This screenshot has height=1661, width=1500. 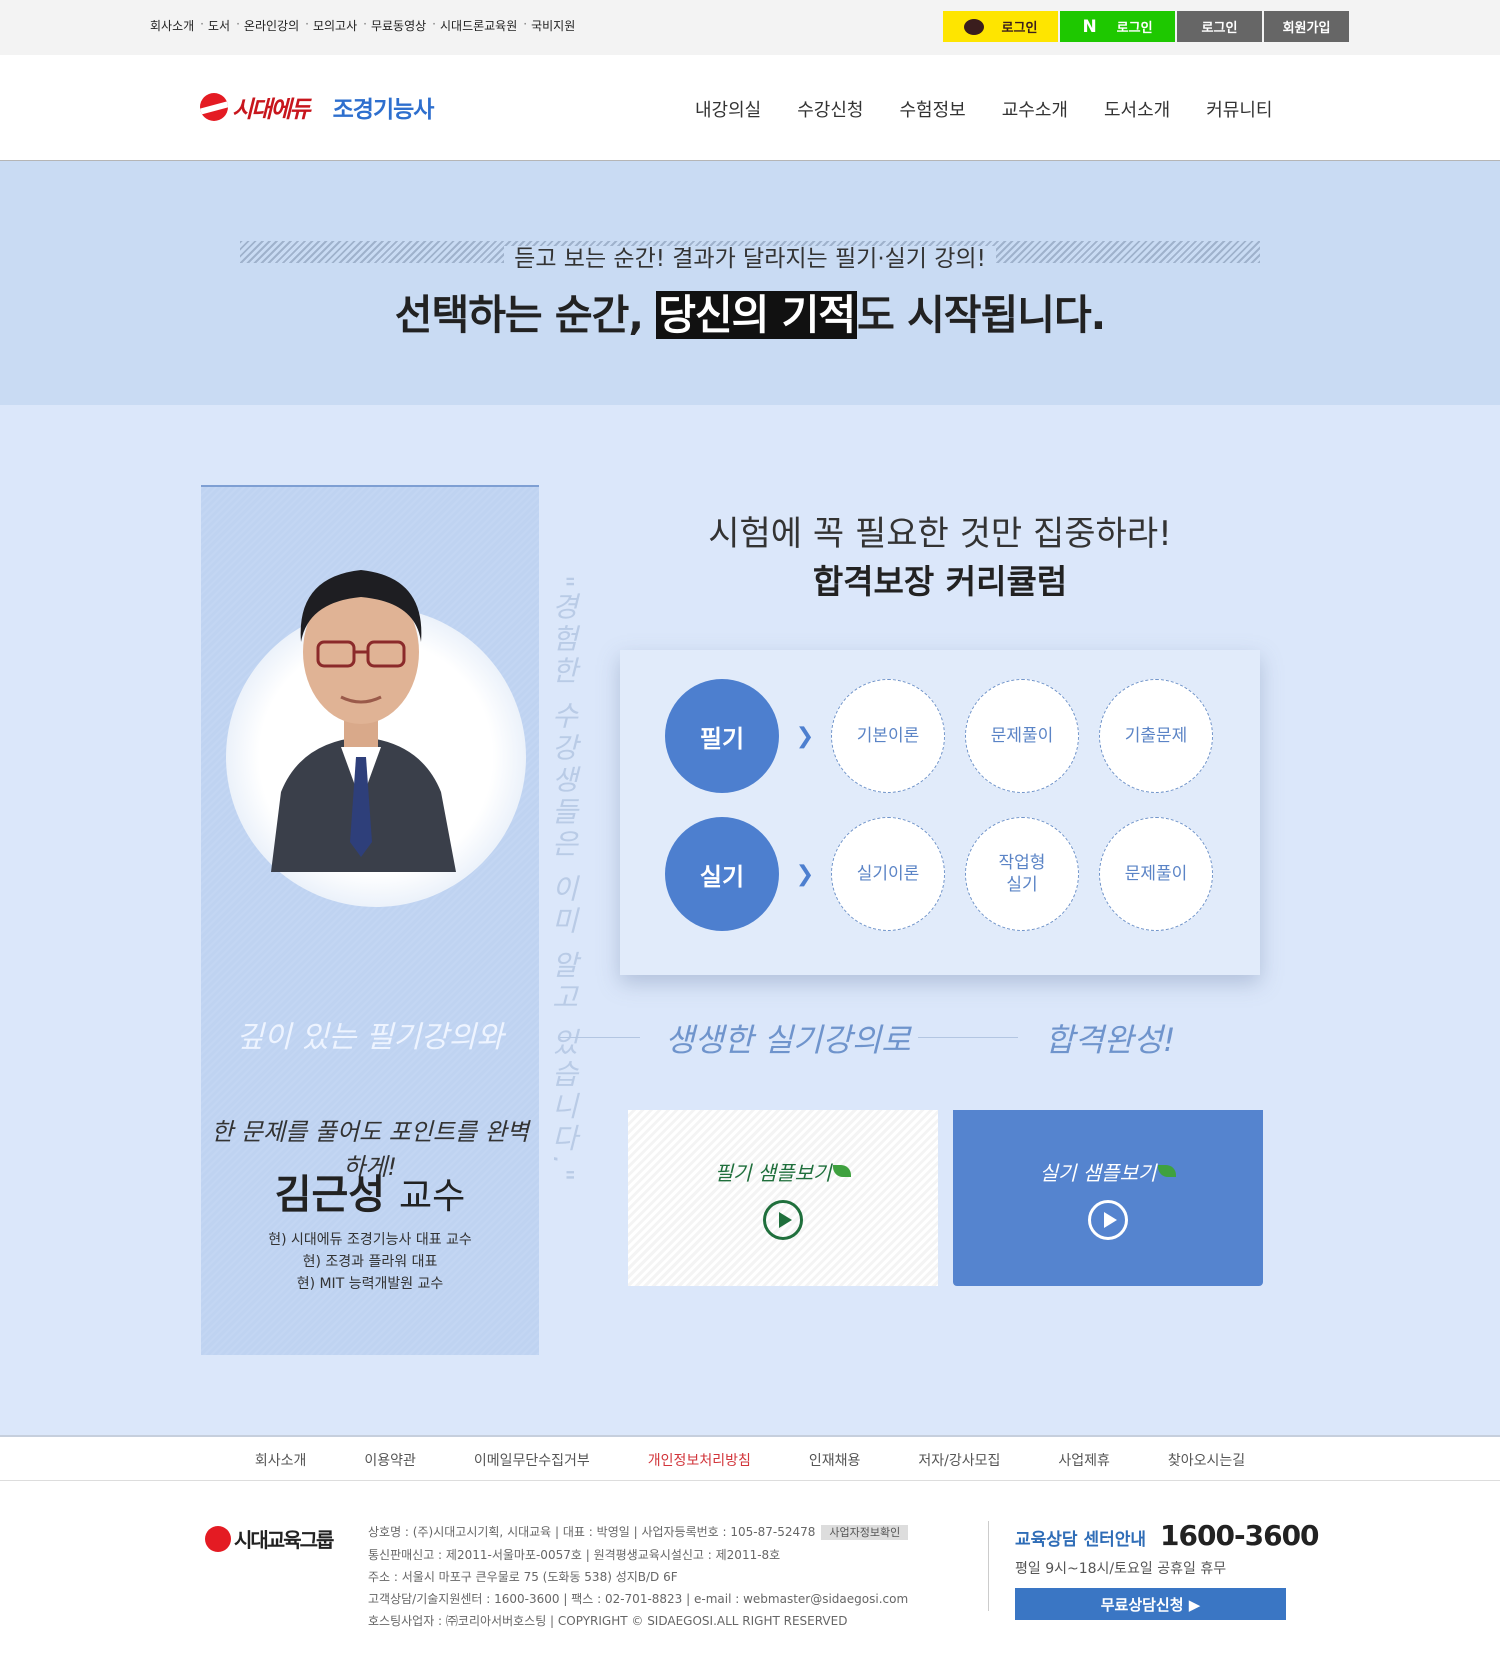 I want to click on footer-link: 이용약관, so click(x=390, y=1460).